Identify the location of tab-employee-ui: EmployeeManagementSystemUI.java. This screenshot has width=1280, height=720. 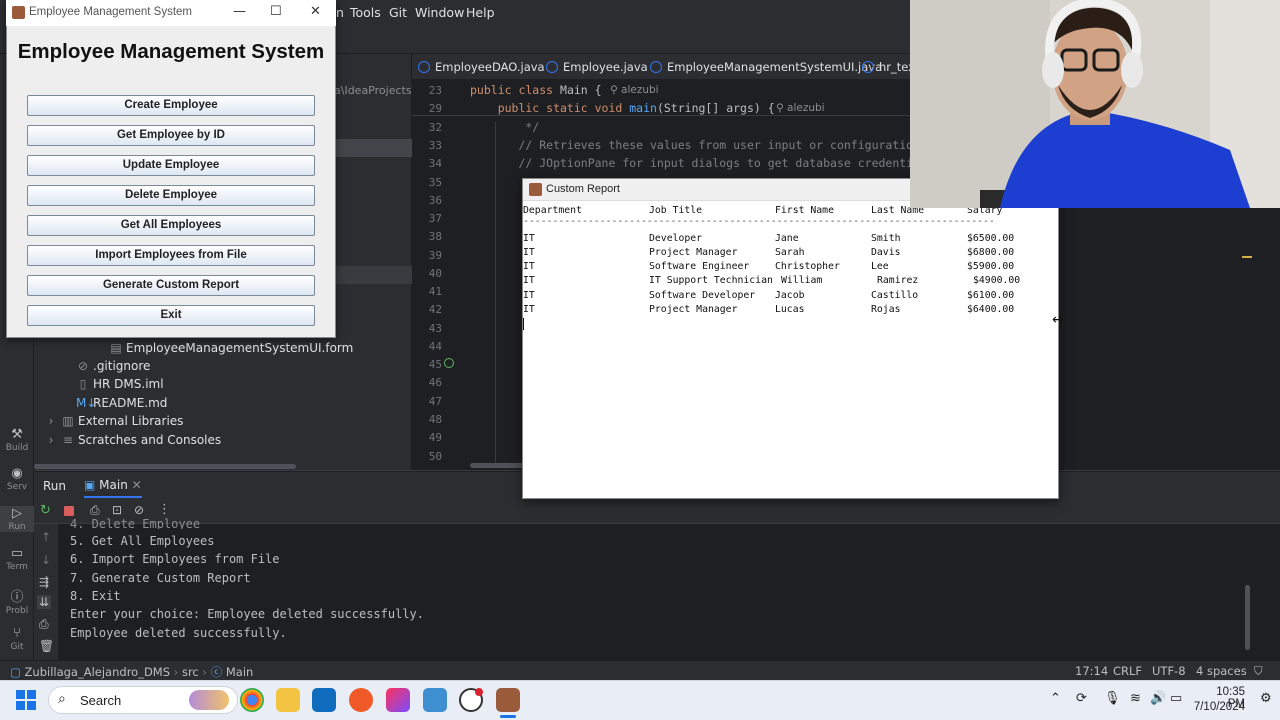
(766, 67).